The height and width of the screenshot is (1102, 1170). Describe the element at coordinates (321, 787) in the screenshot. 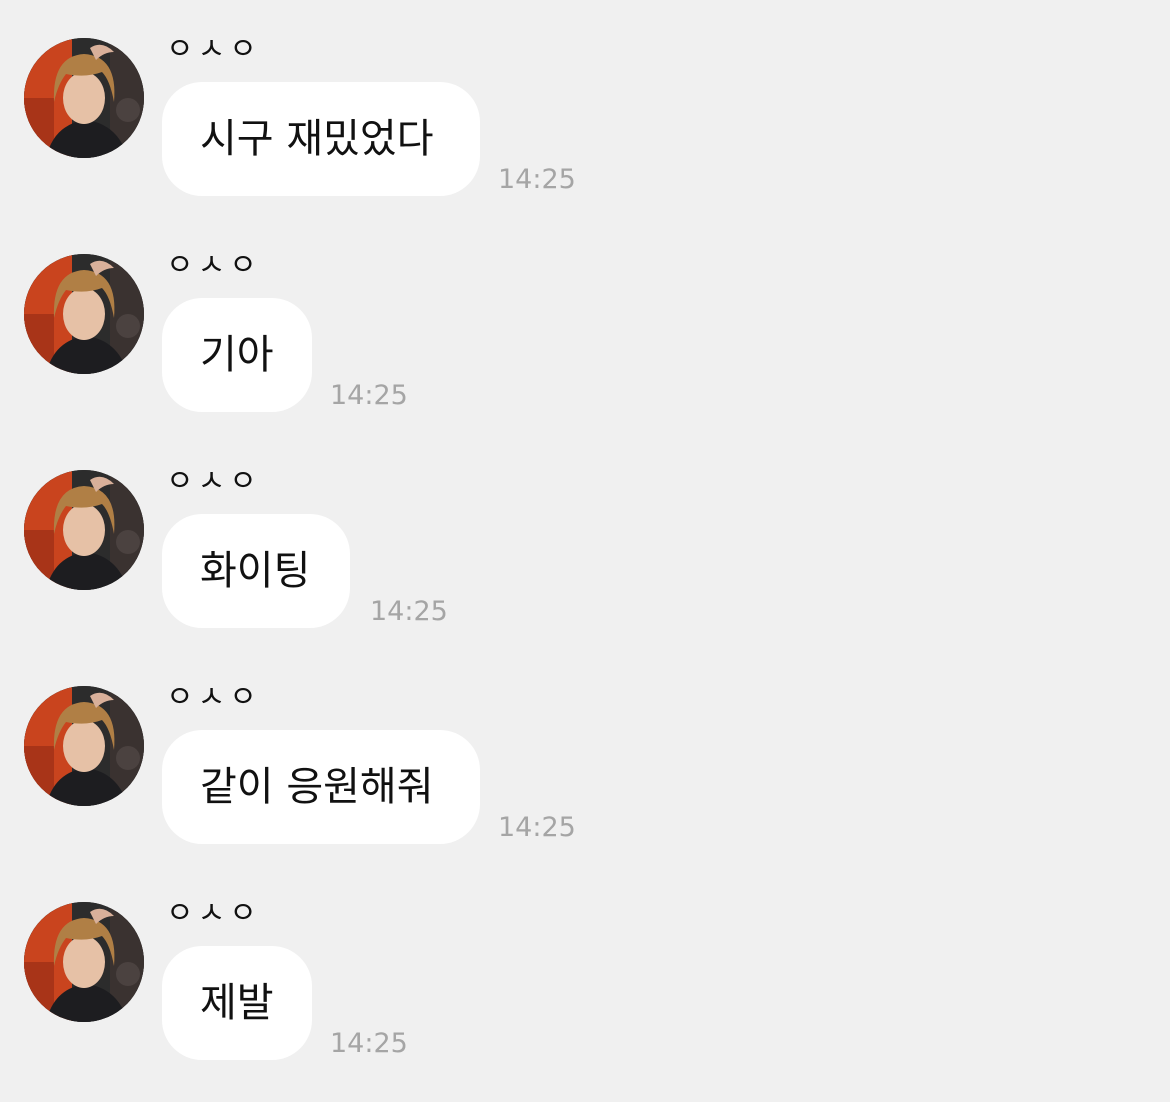

I see `message-bubble: 같이 응원해줘` at that location.